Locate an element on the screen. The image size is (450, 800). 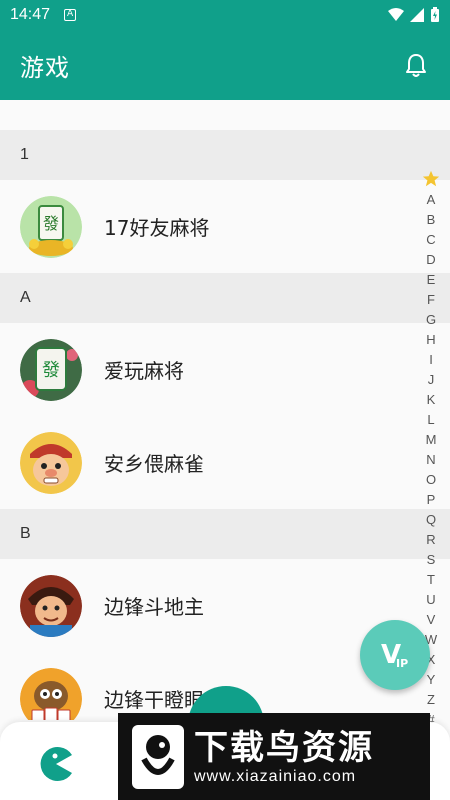
star-icon is located at coordinates (431, 179).